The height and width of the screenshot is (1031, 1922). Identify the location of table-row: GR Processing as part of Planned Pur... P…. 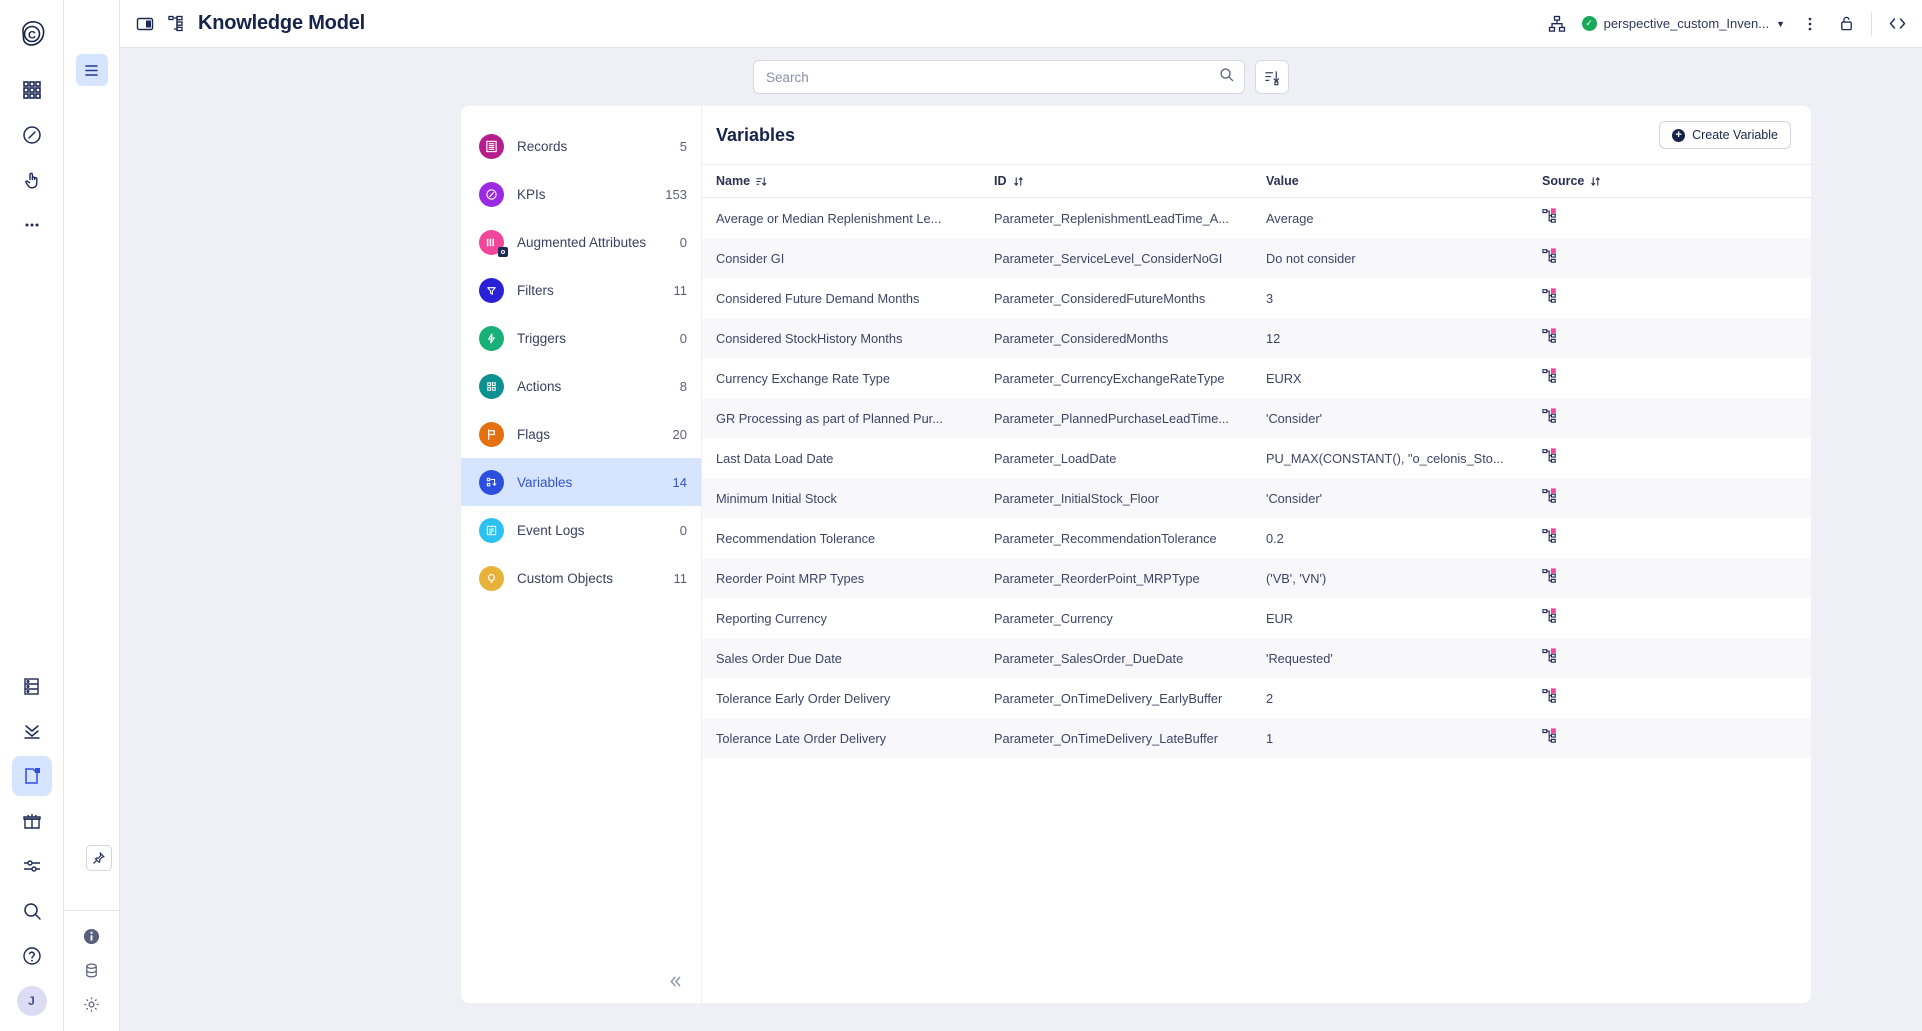
(1256, 418).